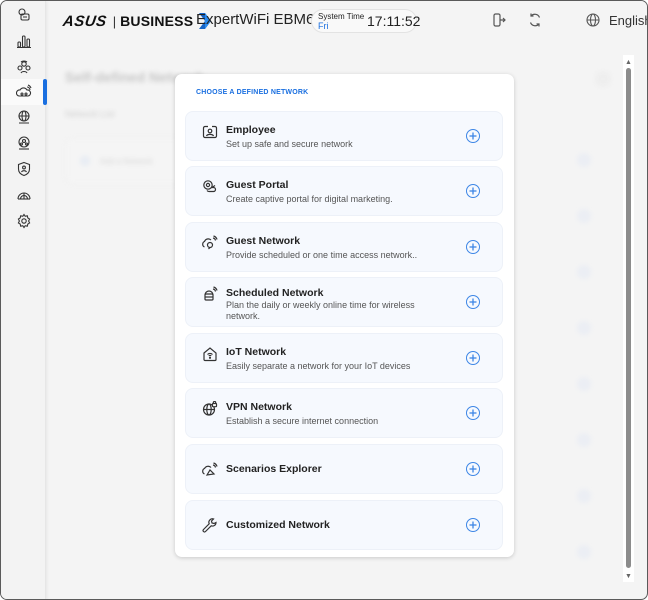  I want to click on system-day: Fri, so click(323, 26).